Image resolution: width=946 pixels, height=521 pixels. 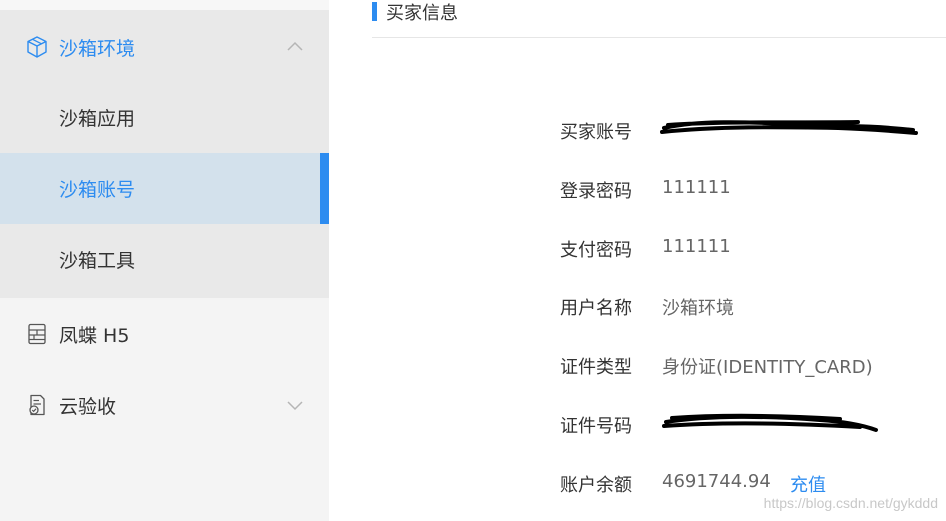 I want to click on login-password-value: 111111, so click(x=696, y=187).